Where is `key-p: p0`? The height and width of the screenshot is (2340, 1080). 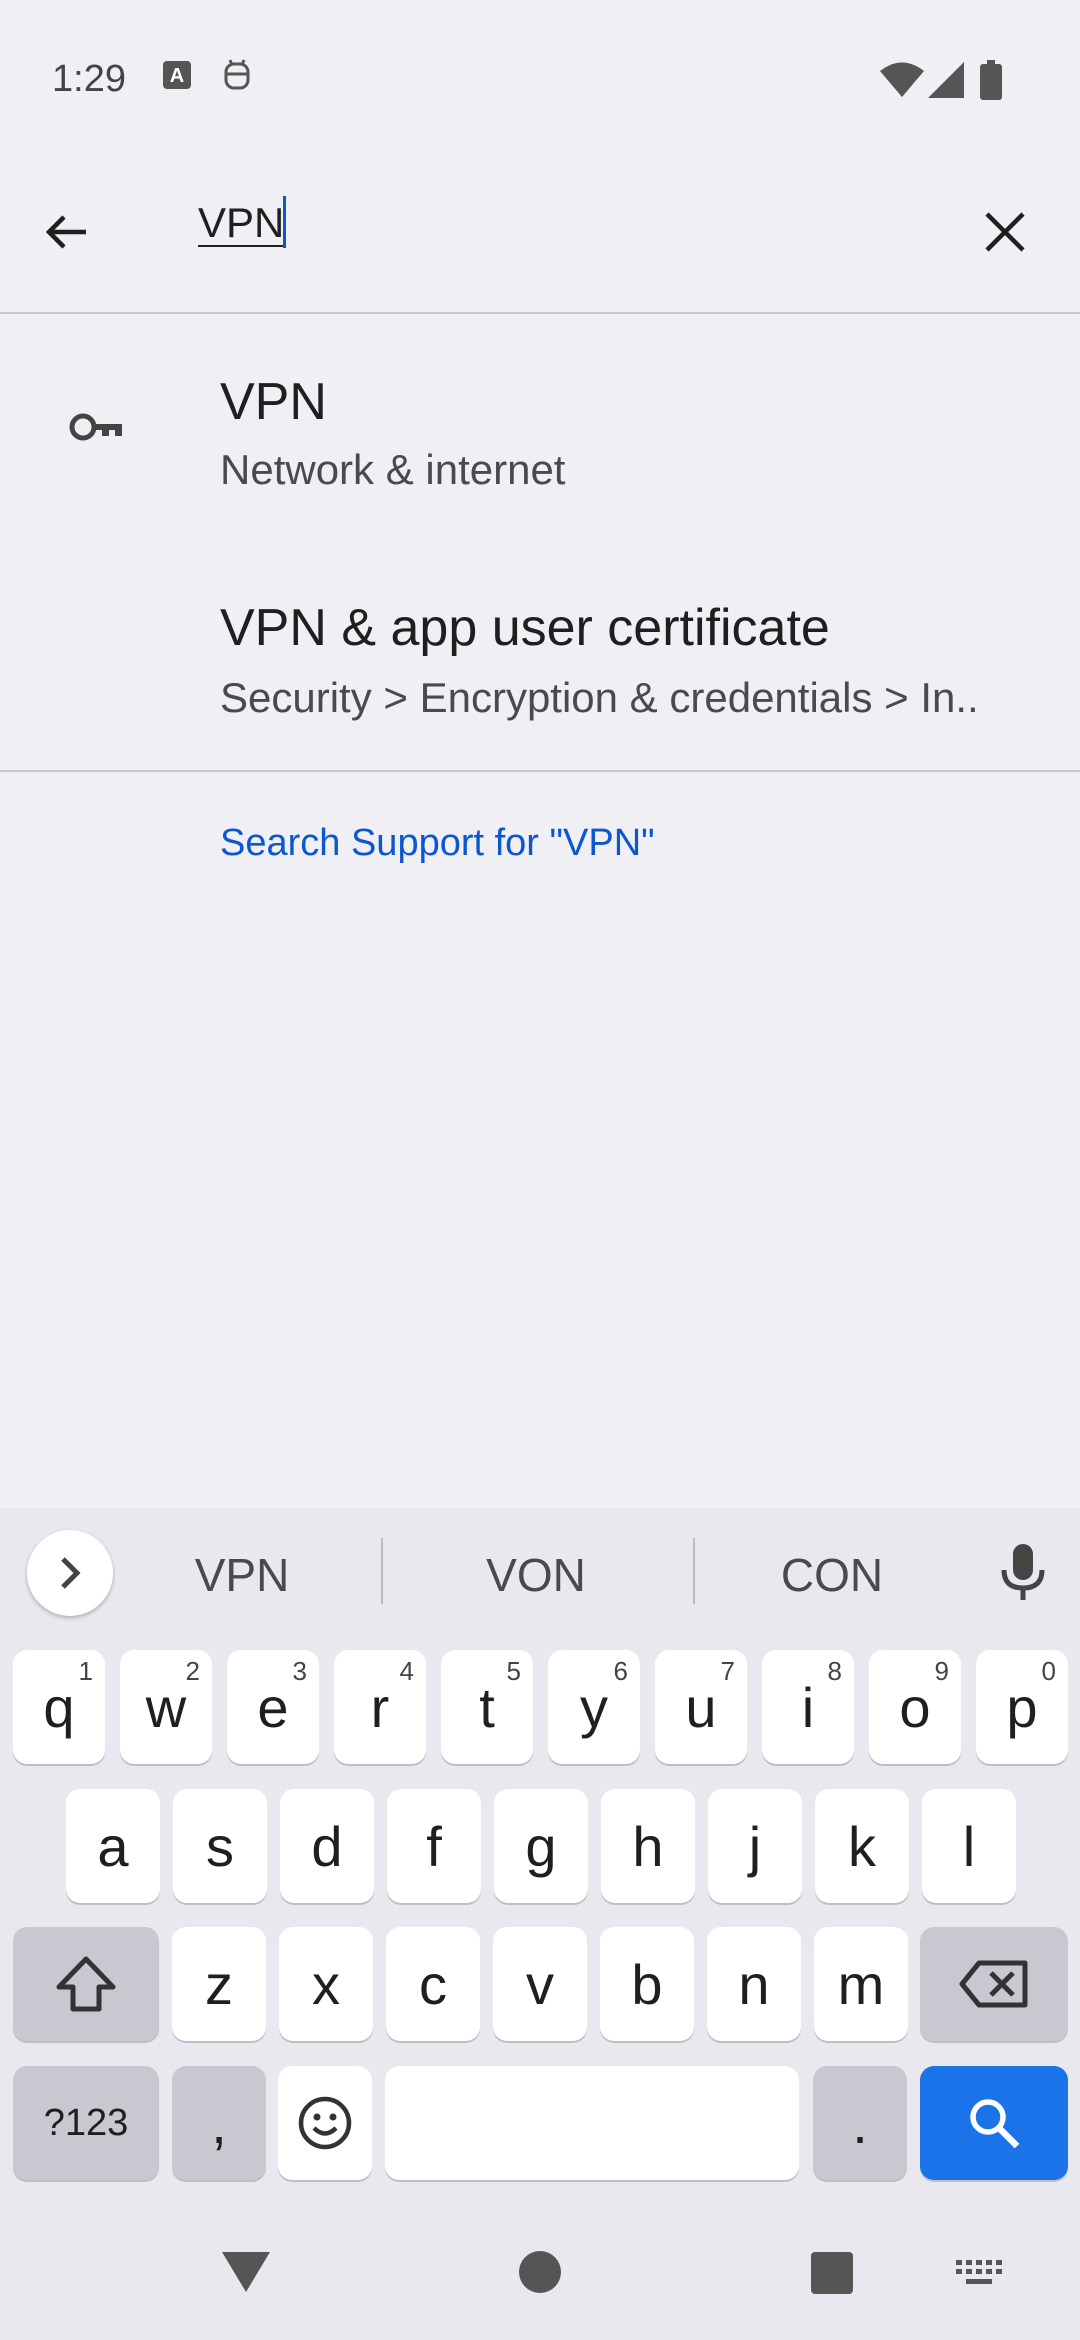 key-p: p0 is located at coordinates (1022, 1707).